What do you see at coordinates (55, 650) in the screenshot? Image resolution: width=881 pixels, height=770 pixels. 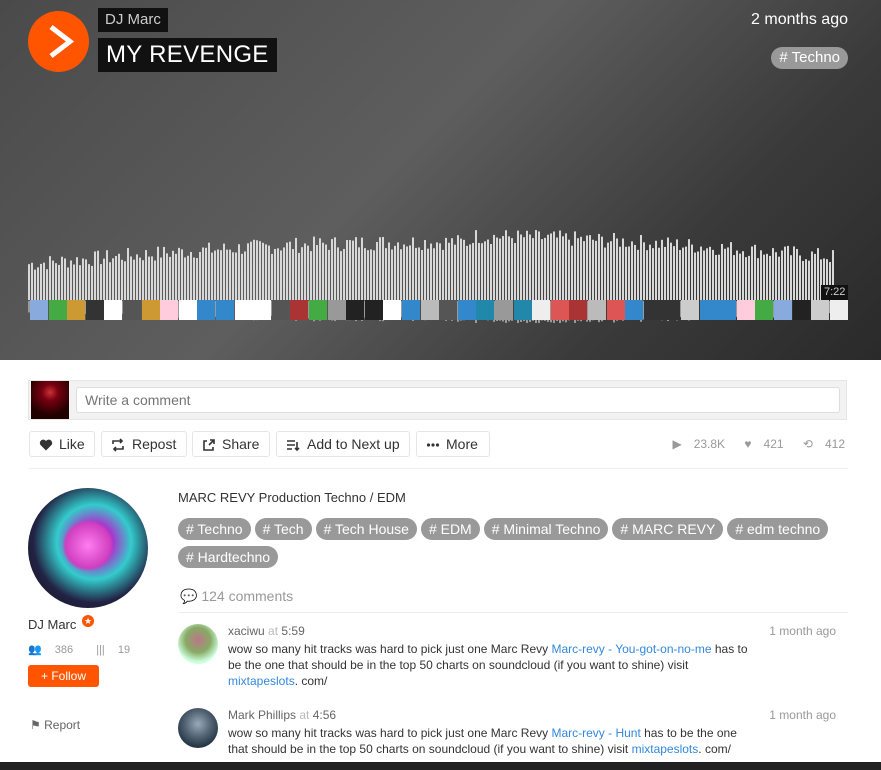 I see `followers-stat: 👥 386` at bounding box center [55, 650].